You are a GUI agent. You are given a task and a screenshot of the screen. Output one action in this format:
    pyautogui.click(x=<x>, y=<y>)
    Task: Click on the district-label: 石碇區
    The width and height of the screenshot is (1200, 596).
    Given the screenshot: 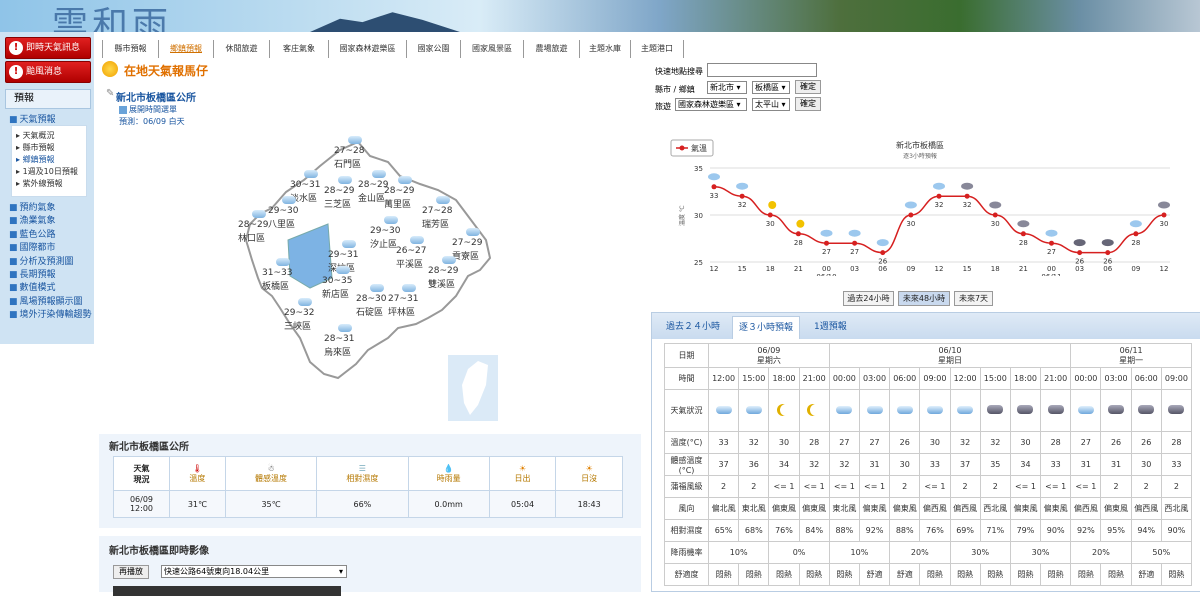 What is the action you would take?
    pyautogui.click(x=369, y=311)
    